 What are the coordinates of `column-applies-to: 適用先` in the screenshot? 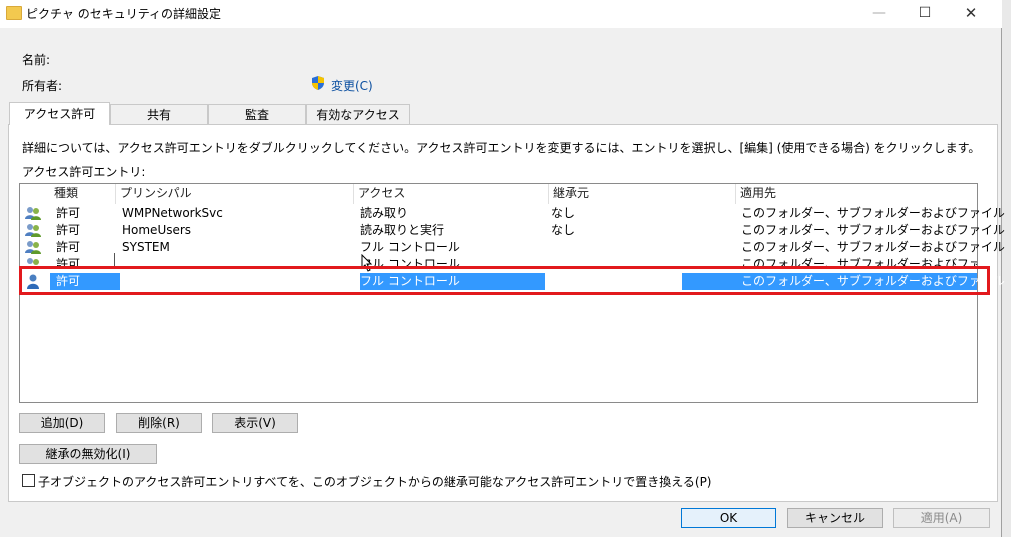 It's located at (856, 194).